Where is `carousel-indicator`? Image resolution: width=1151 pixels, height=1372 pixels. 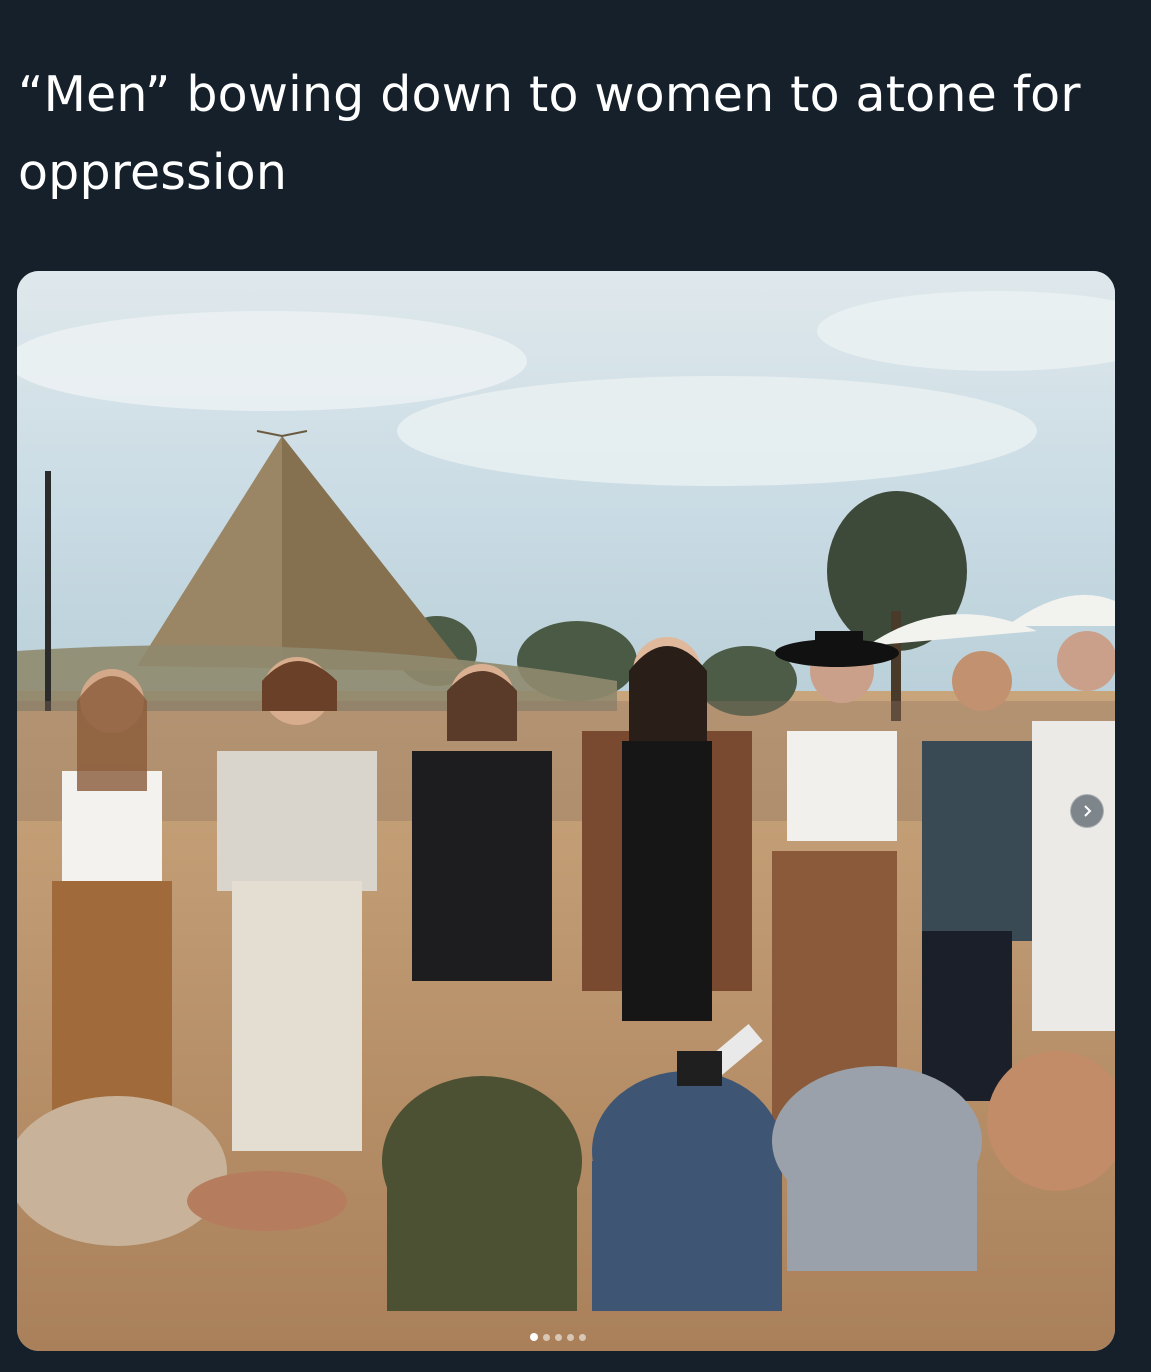 carousel-indicator is located at coordinates (558, 1337).